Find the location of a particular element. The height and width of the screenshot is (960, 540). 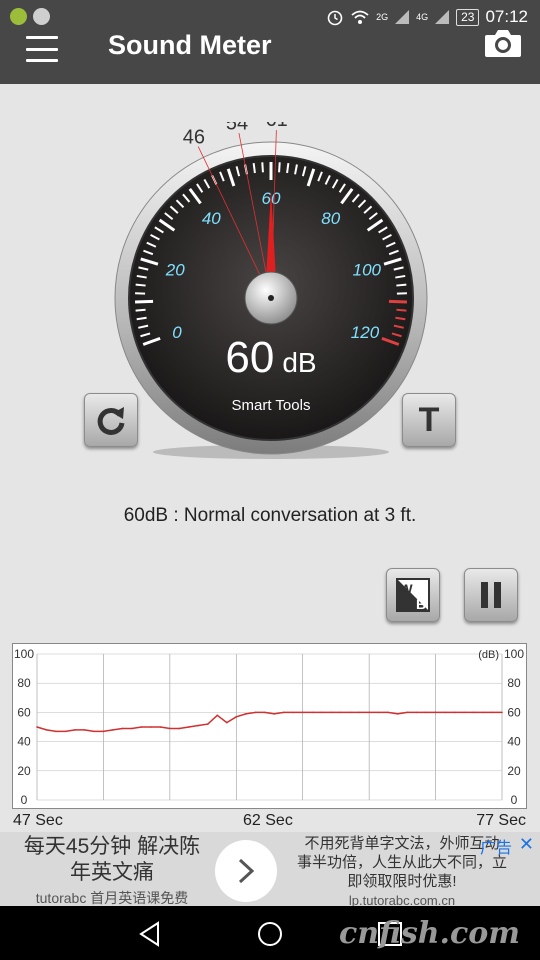

white-black-icon: W B is located at coordinates (413, 595).